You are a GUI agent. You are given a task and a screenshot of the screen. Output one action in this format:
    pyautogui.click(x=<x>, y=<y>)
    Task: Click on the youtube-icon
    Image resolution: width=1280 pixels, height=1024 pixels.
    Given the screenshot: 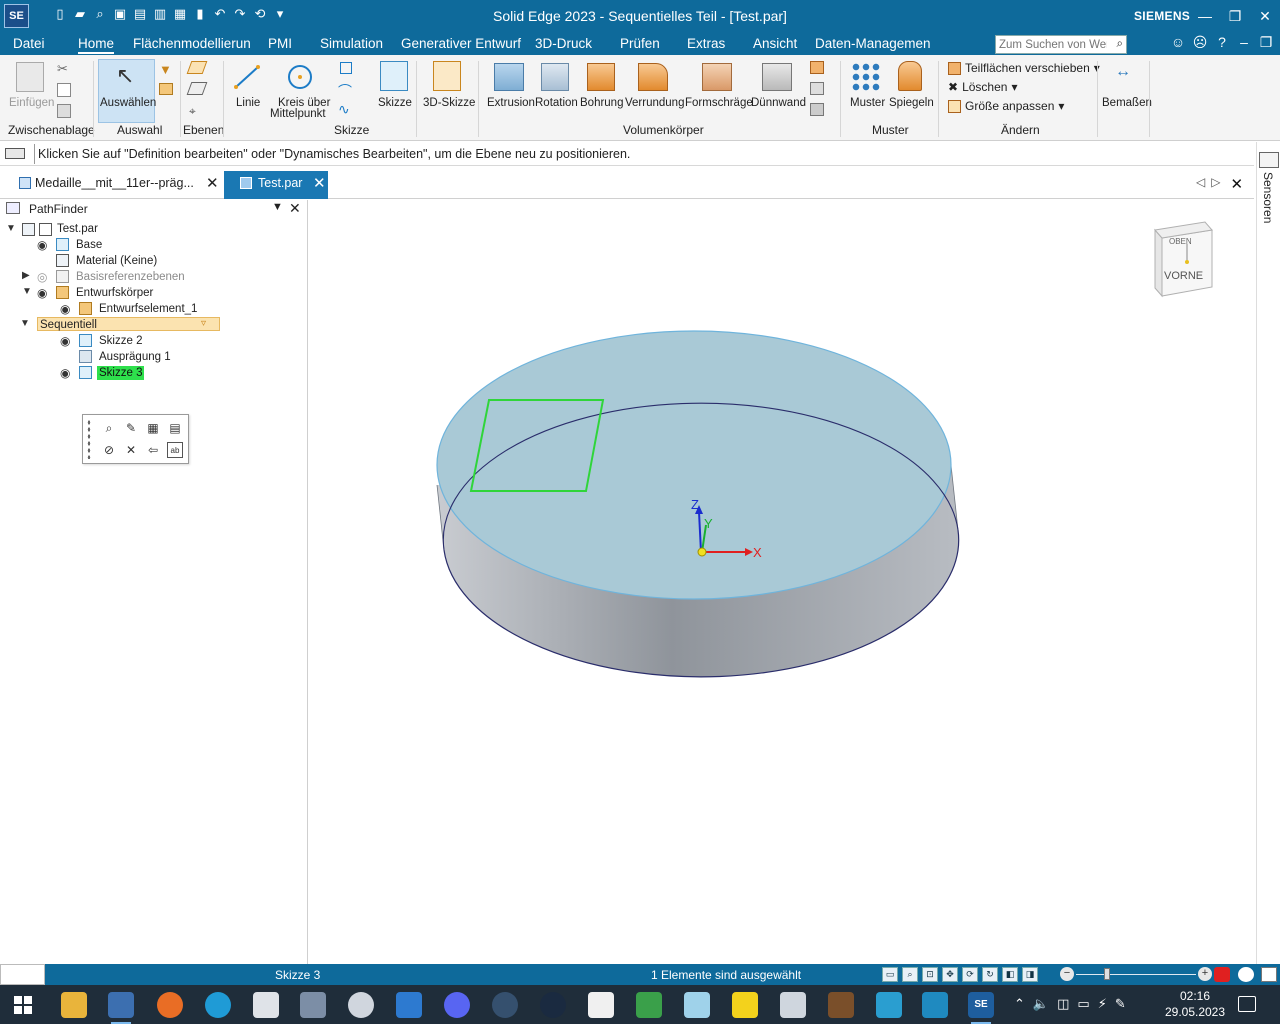 What is the action you would take?
    pyautogui.click(x=1222, y=974)
    